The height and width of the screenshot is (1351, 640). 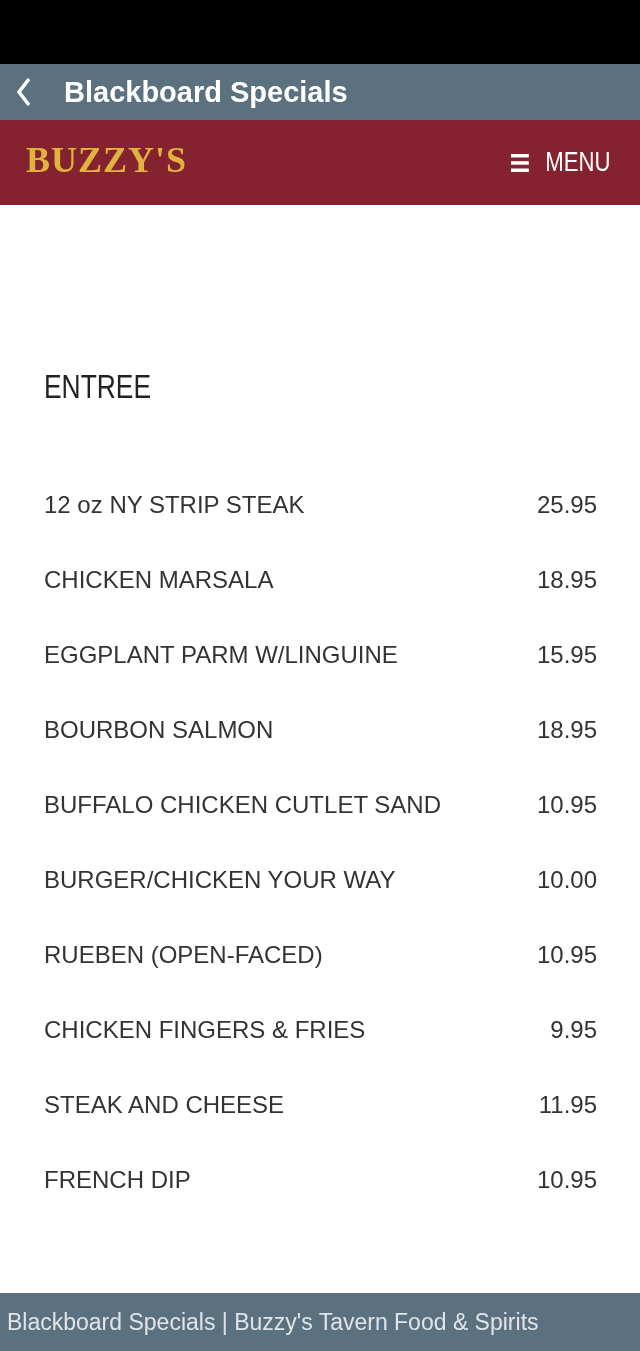 I want to click on back-icon, so click(x=24, y=92).